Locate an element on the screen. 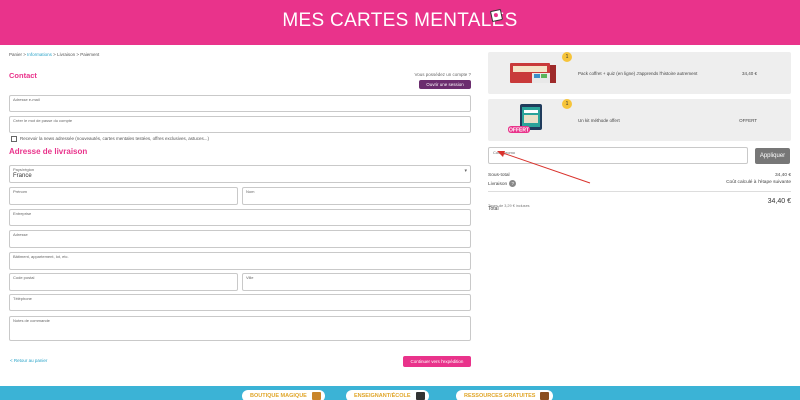  chevron-down-icon: ▾ is located at coordinates (465, 171).